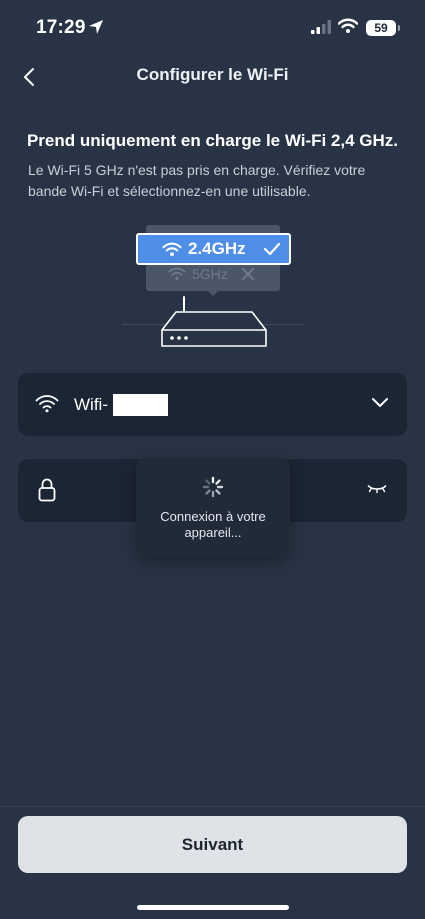 This screenshot has height=919, width=425. I want to click on next-button: Suivant, so click(212, 844).